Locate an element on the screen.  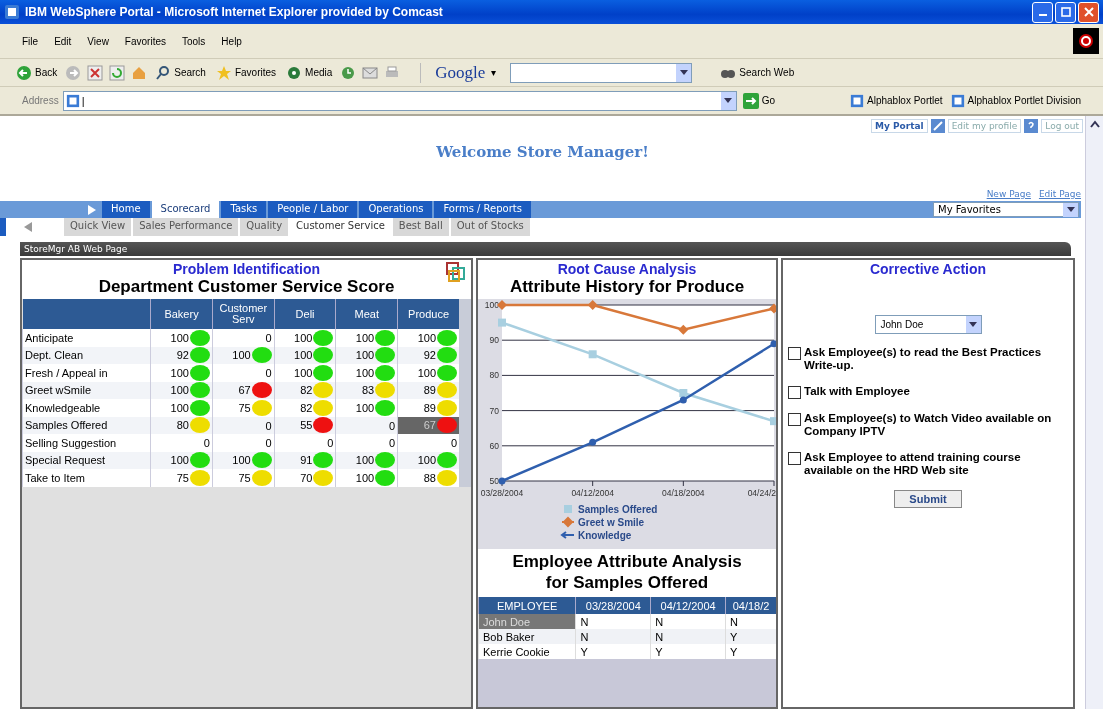
back-arrow-icon is located at coordinates (28, 227).